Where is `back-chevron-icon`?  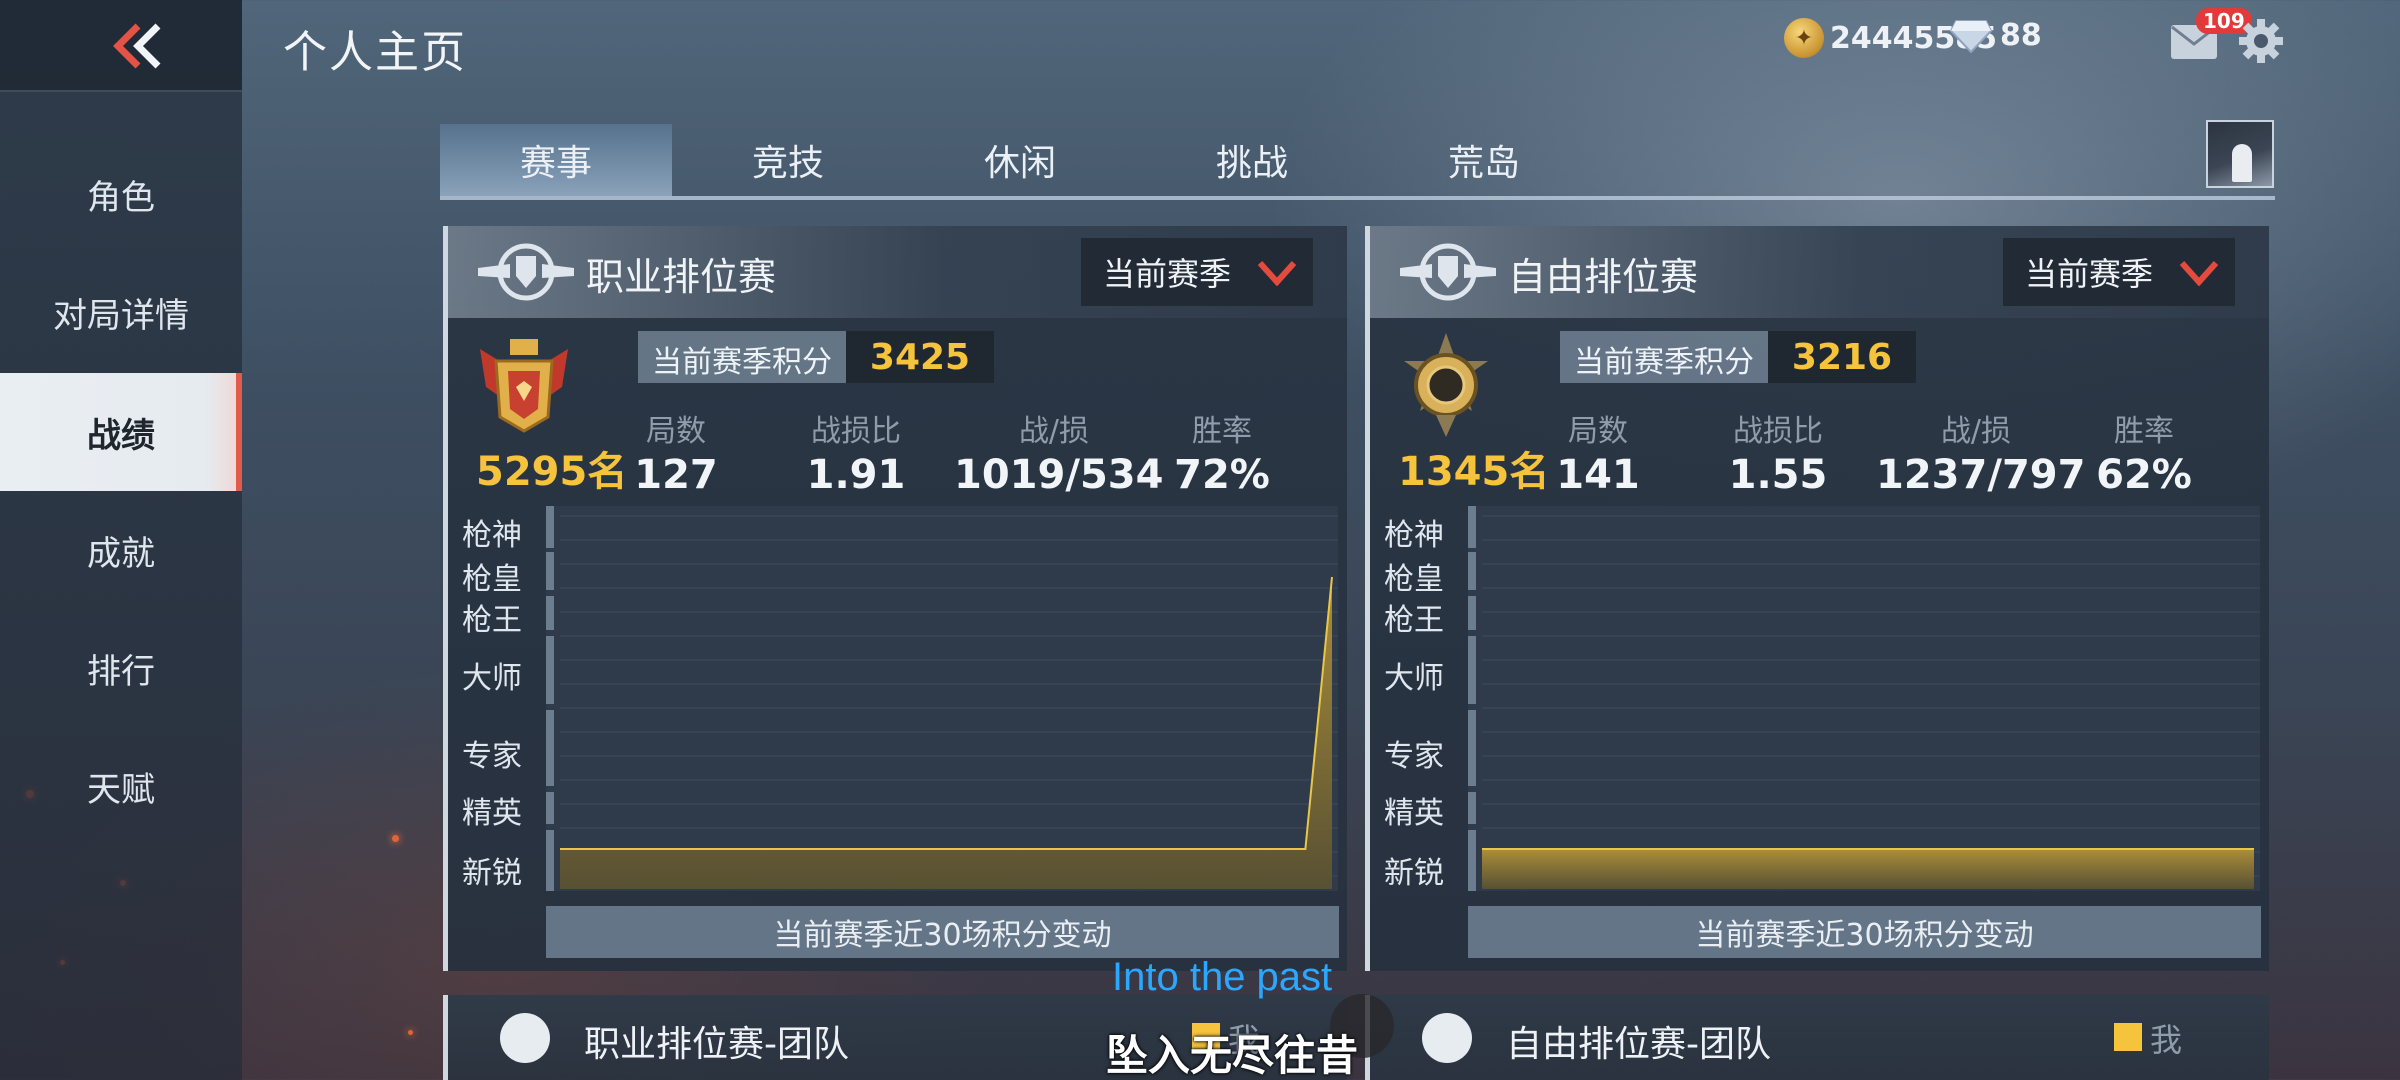 back-chevron-icon is located at coordinates (138, 46).